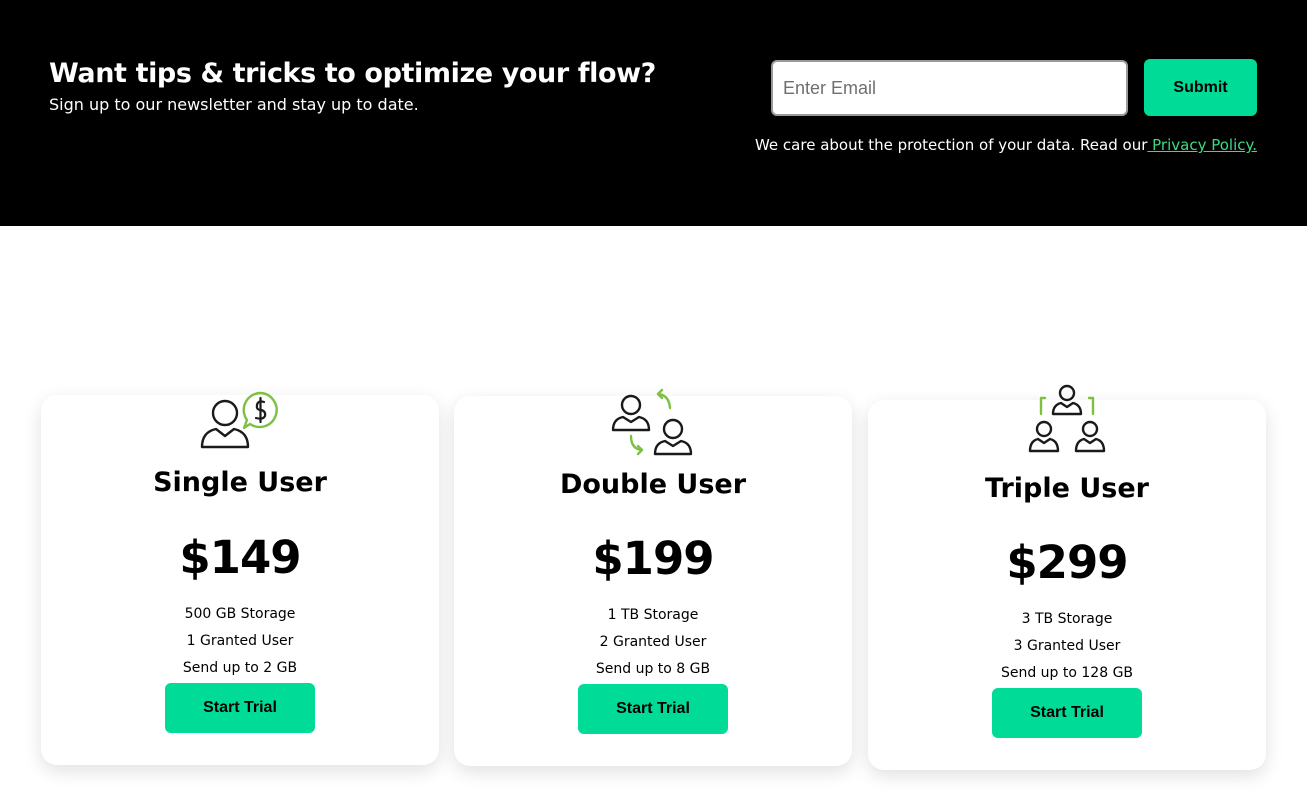 The image size is (1307, 795). Describe the element at coordinates (240, 614) in the screenshot. I see `plan-feature: 500 GB Storage` at that location.